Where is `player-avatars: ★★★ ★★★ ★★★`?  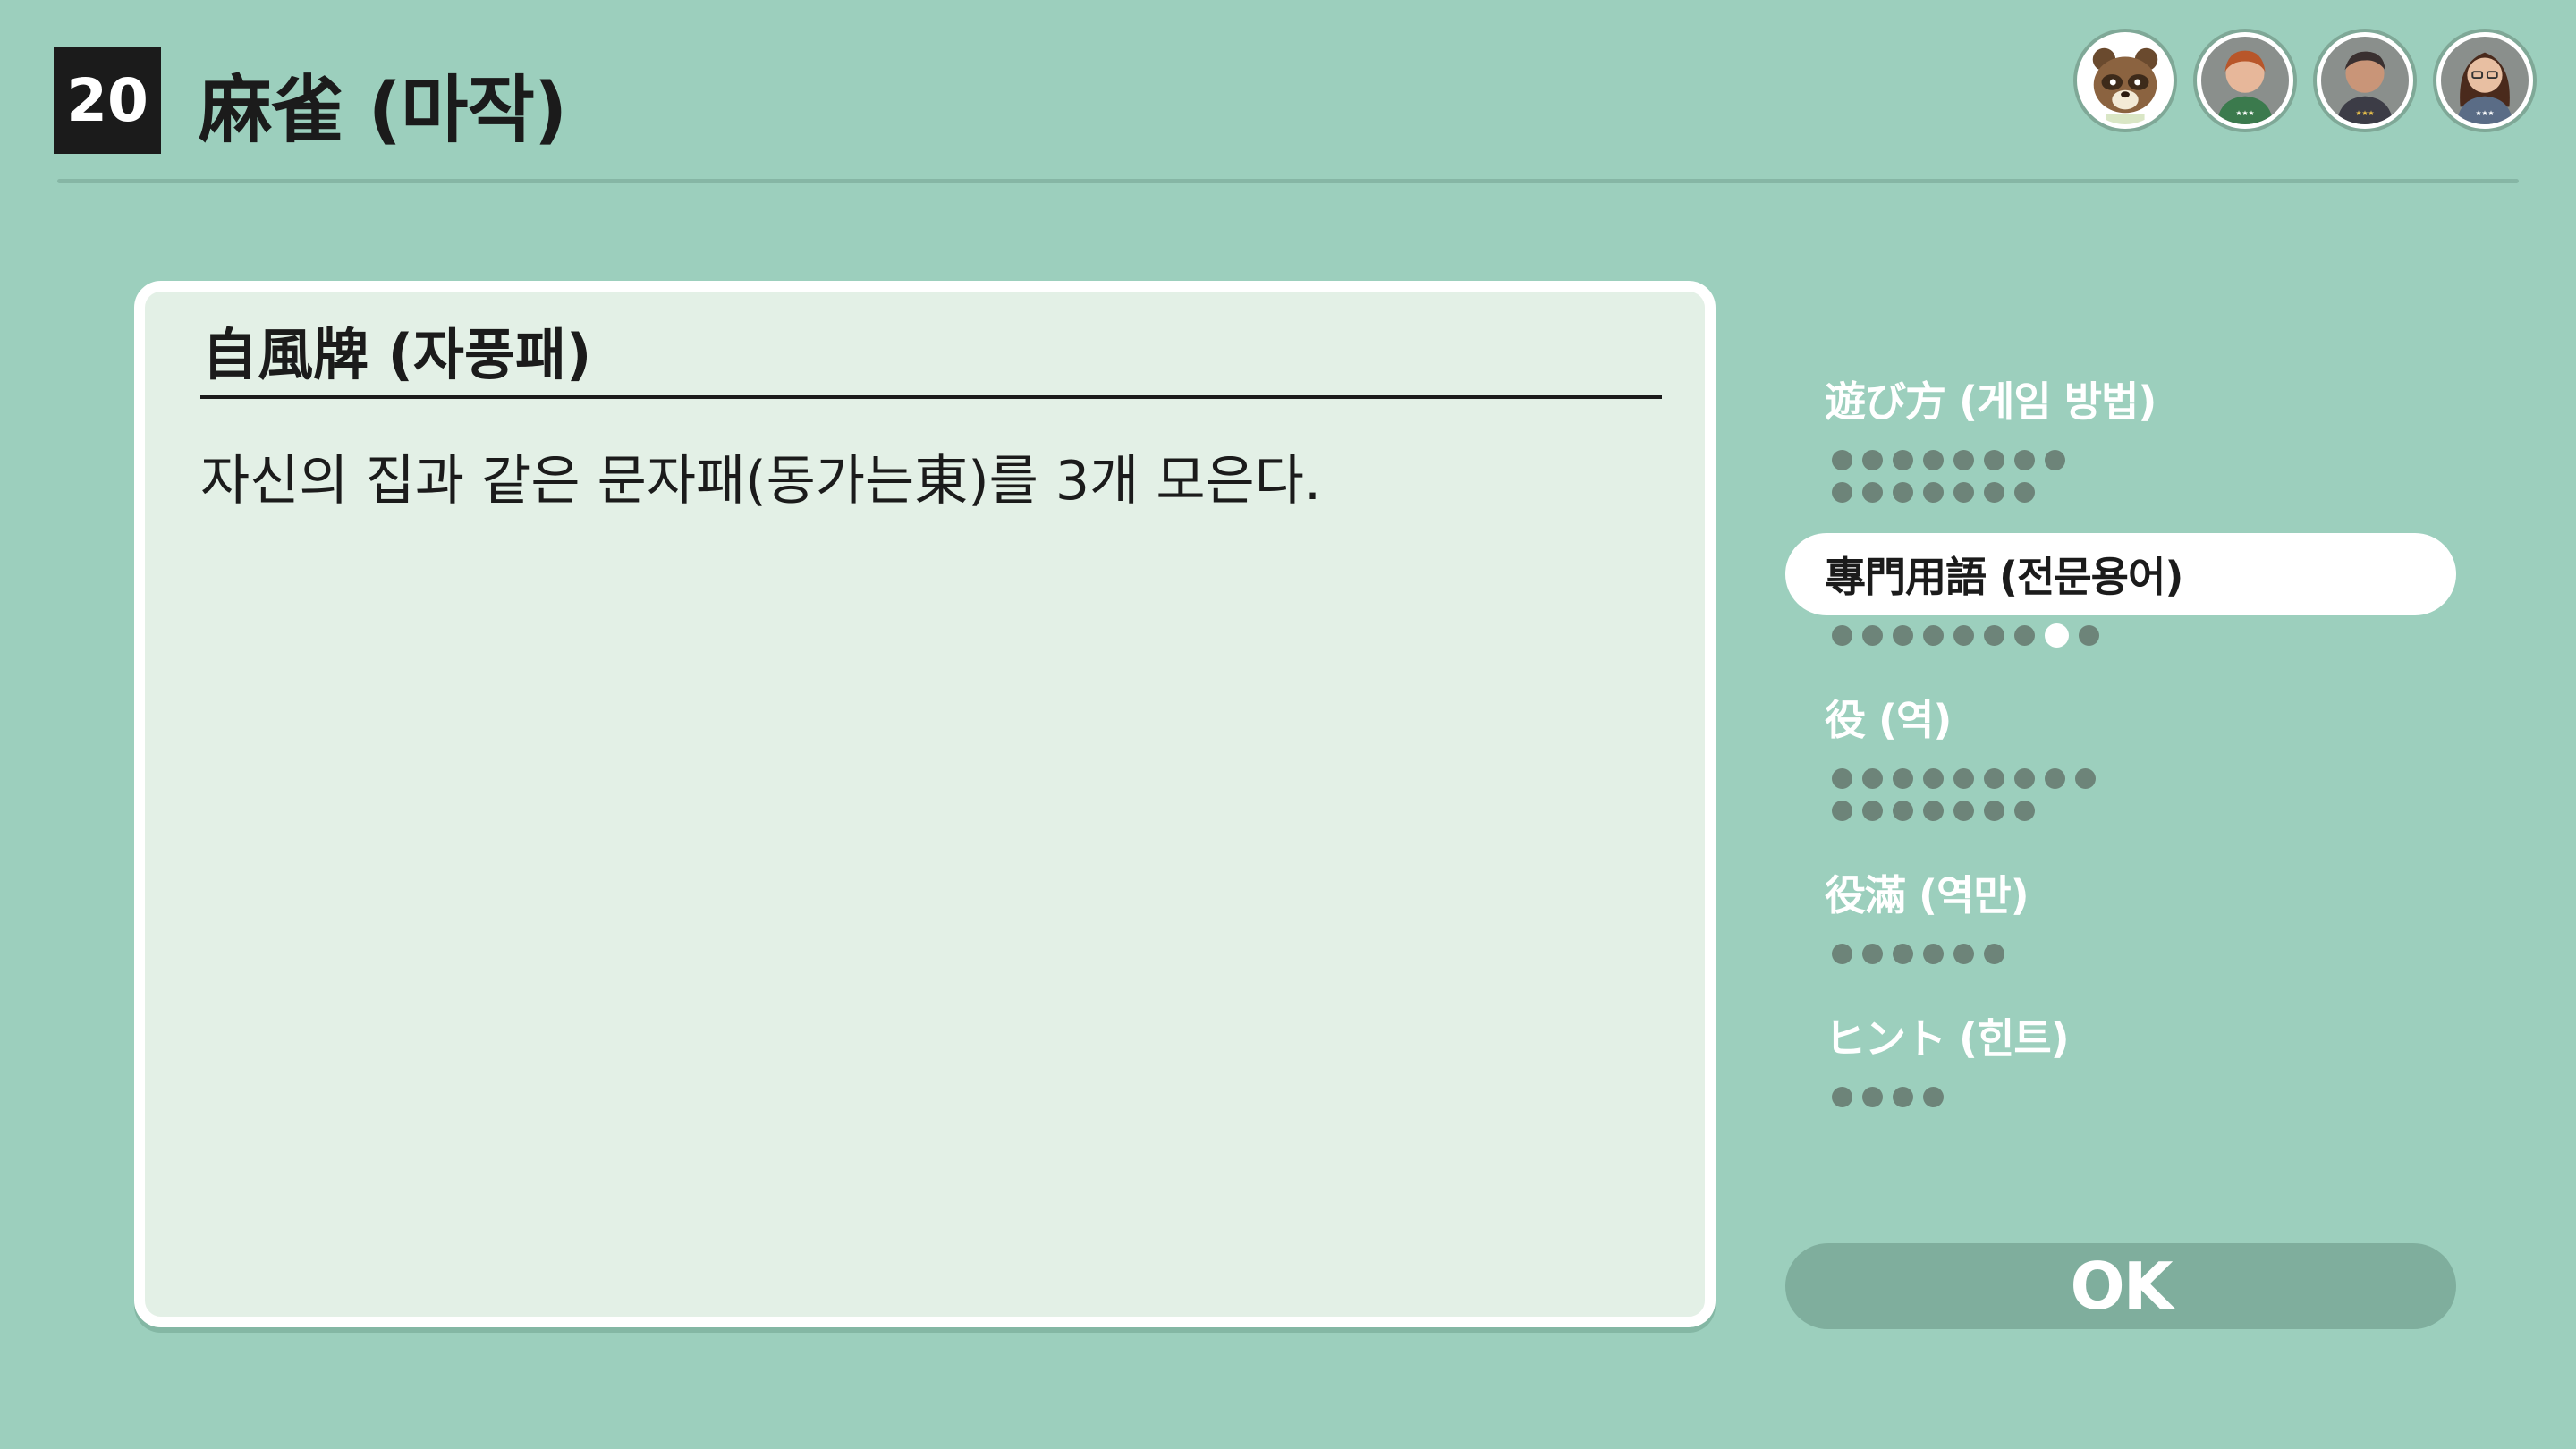 player-avatars: ★★★ ★★★ ★★★ is located at coordinates (2305, 80).